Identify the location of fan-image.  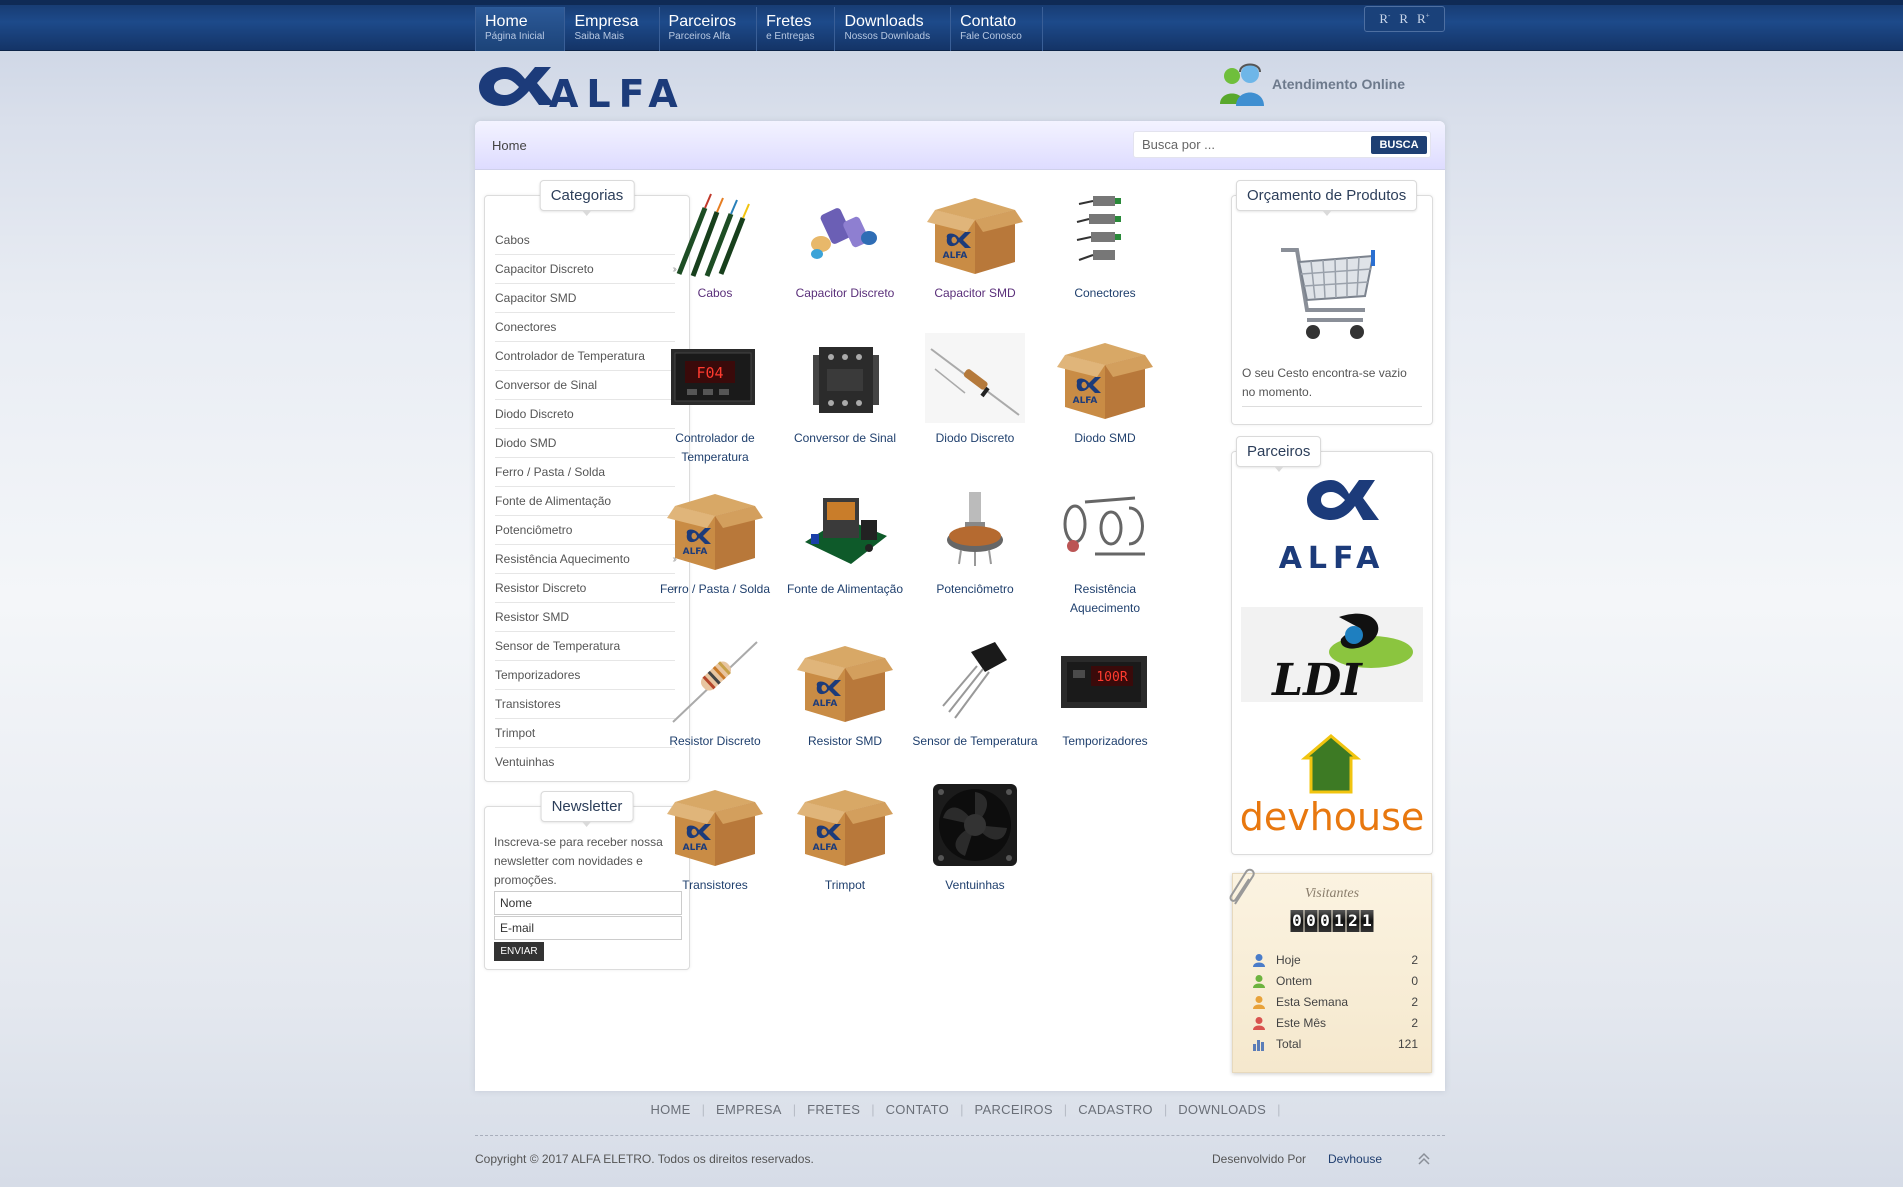
(975, 825).